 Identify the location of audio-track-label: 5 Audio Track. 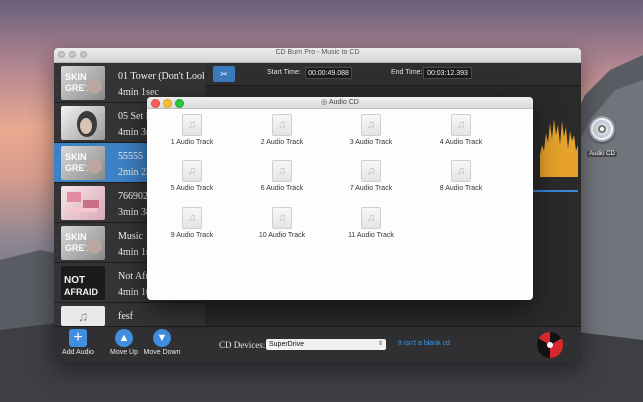
(192, 188).